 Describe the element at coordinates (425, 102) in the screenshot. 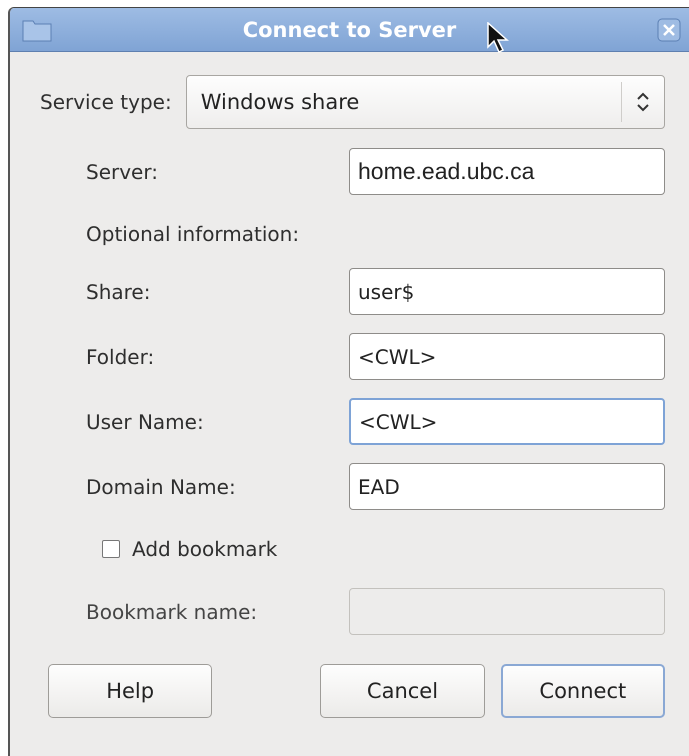

I see `service-type-dropdown: Windows share` at that location.